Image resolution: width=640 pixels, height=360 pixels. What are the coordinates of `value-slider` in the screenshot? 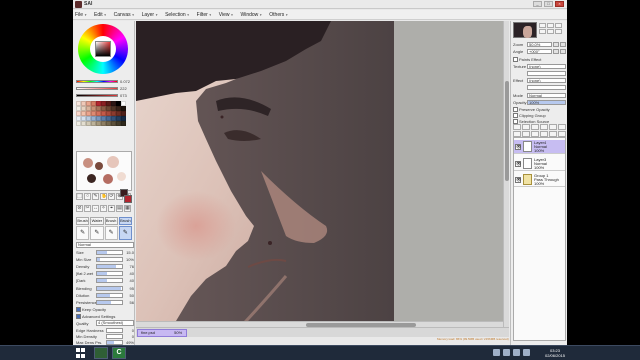 It's located at (97, 95).